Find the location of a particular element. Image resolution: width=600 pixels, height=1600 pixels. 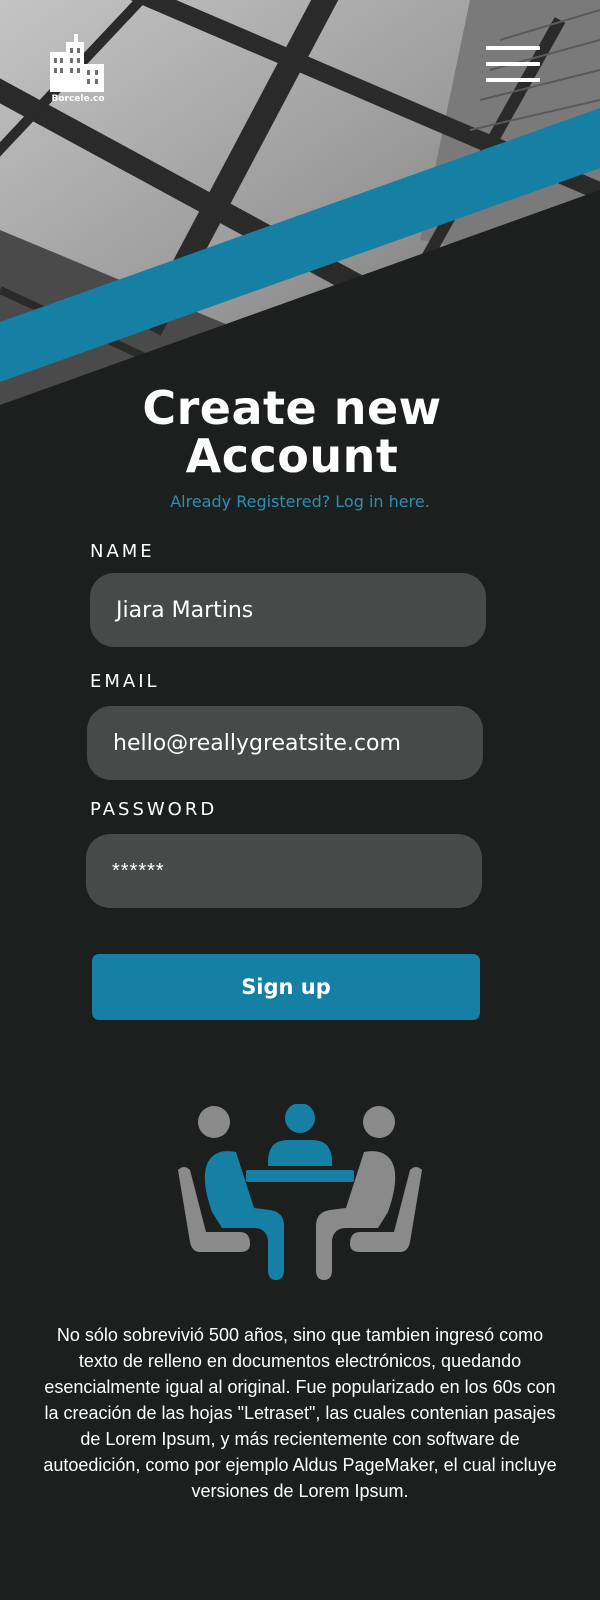

password-label: PASSWORD is located at coordinates (154, 809).